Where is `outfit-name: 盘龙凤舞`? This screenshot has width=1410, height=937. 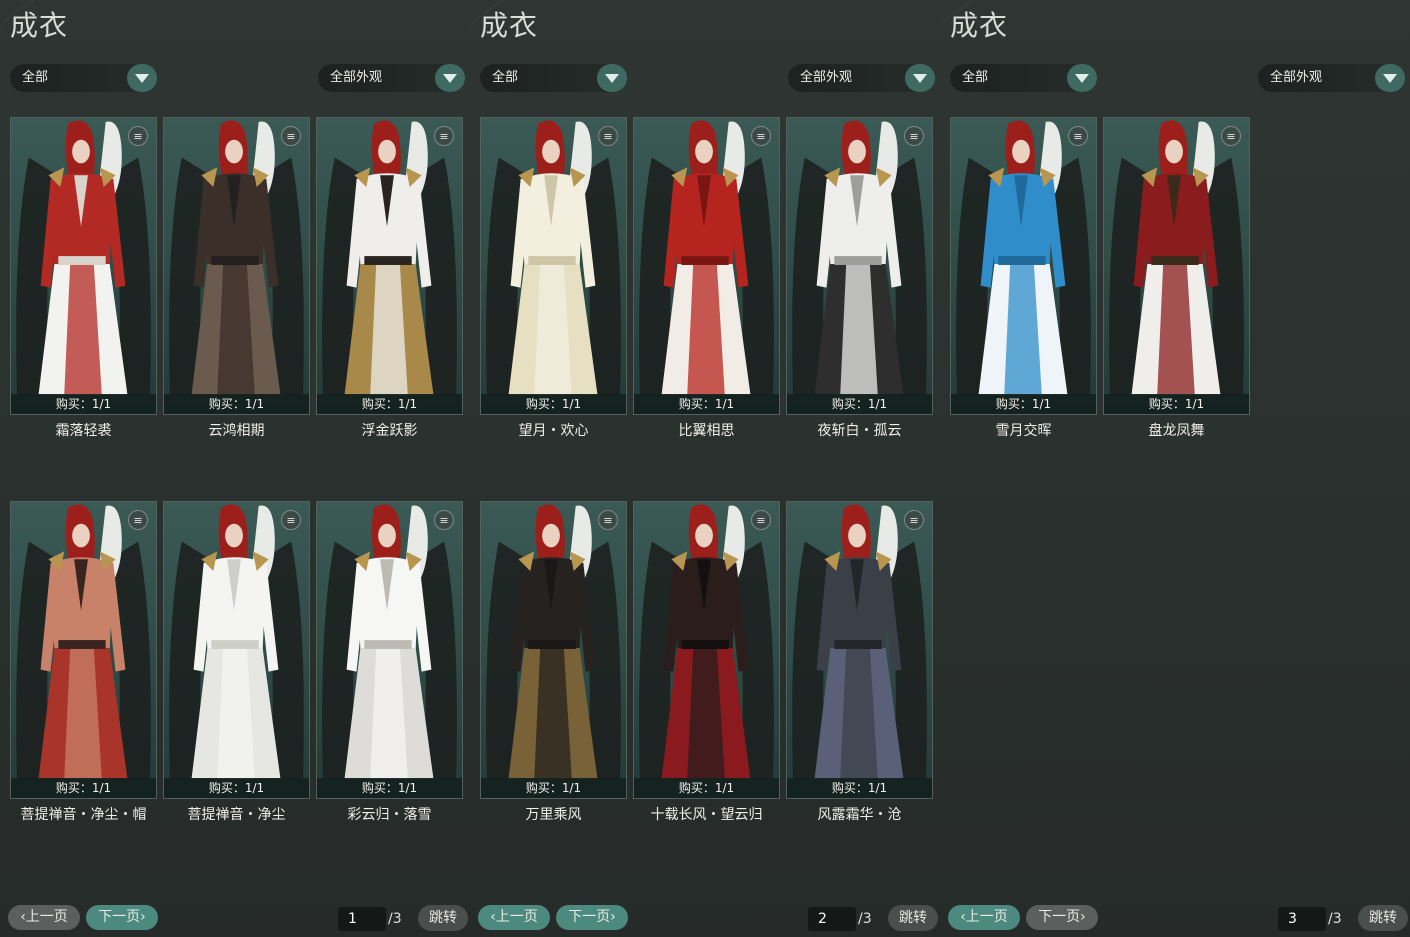 outfit-name: 盘龙凤舞 is located at coordinates (1176, 431).